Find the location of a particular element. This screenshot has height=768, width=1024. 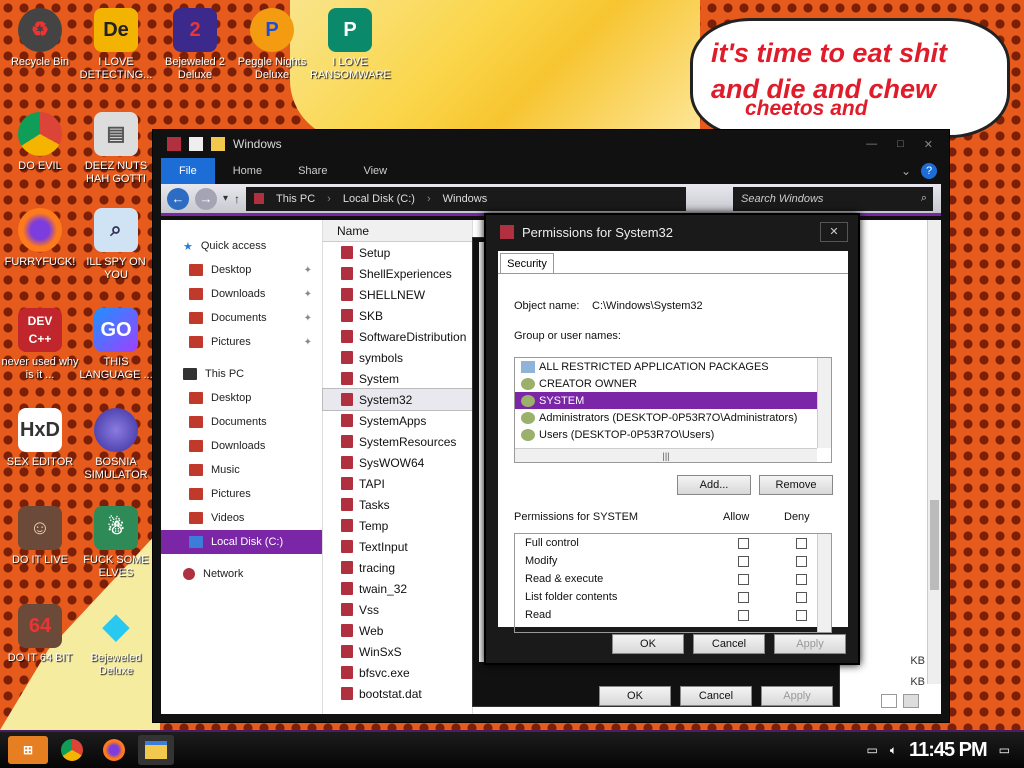

taskbar-chrome is located at coordinates (72, 750).